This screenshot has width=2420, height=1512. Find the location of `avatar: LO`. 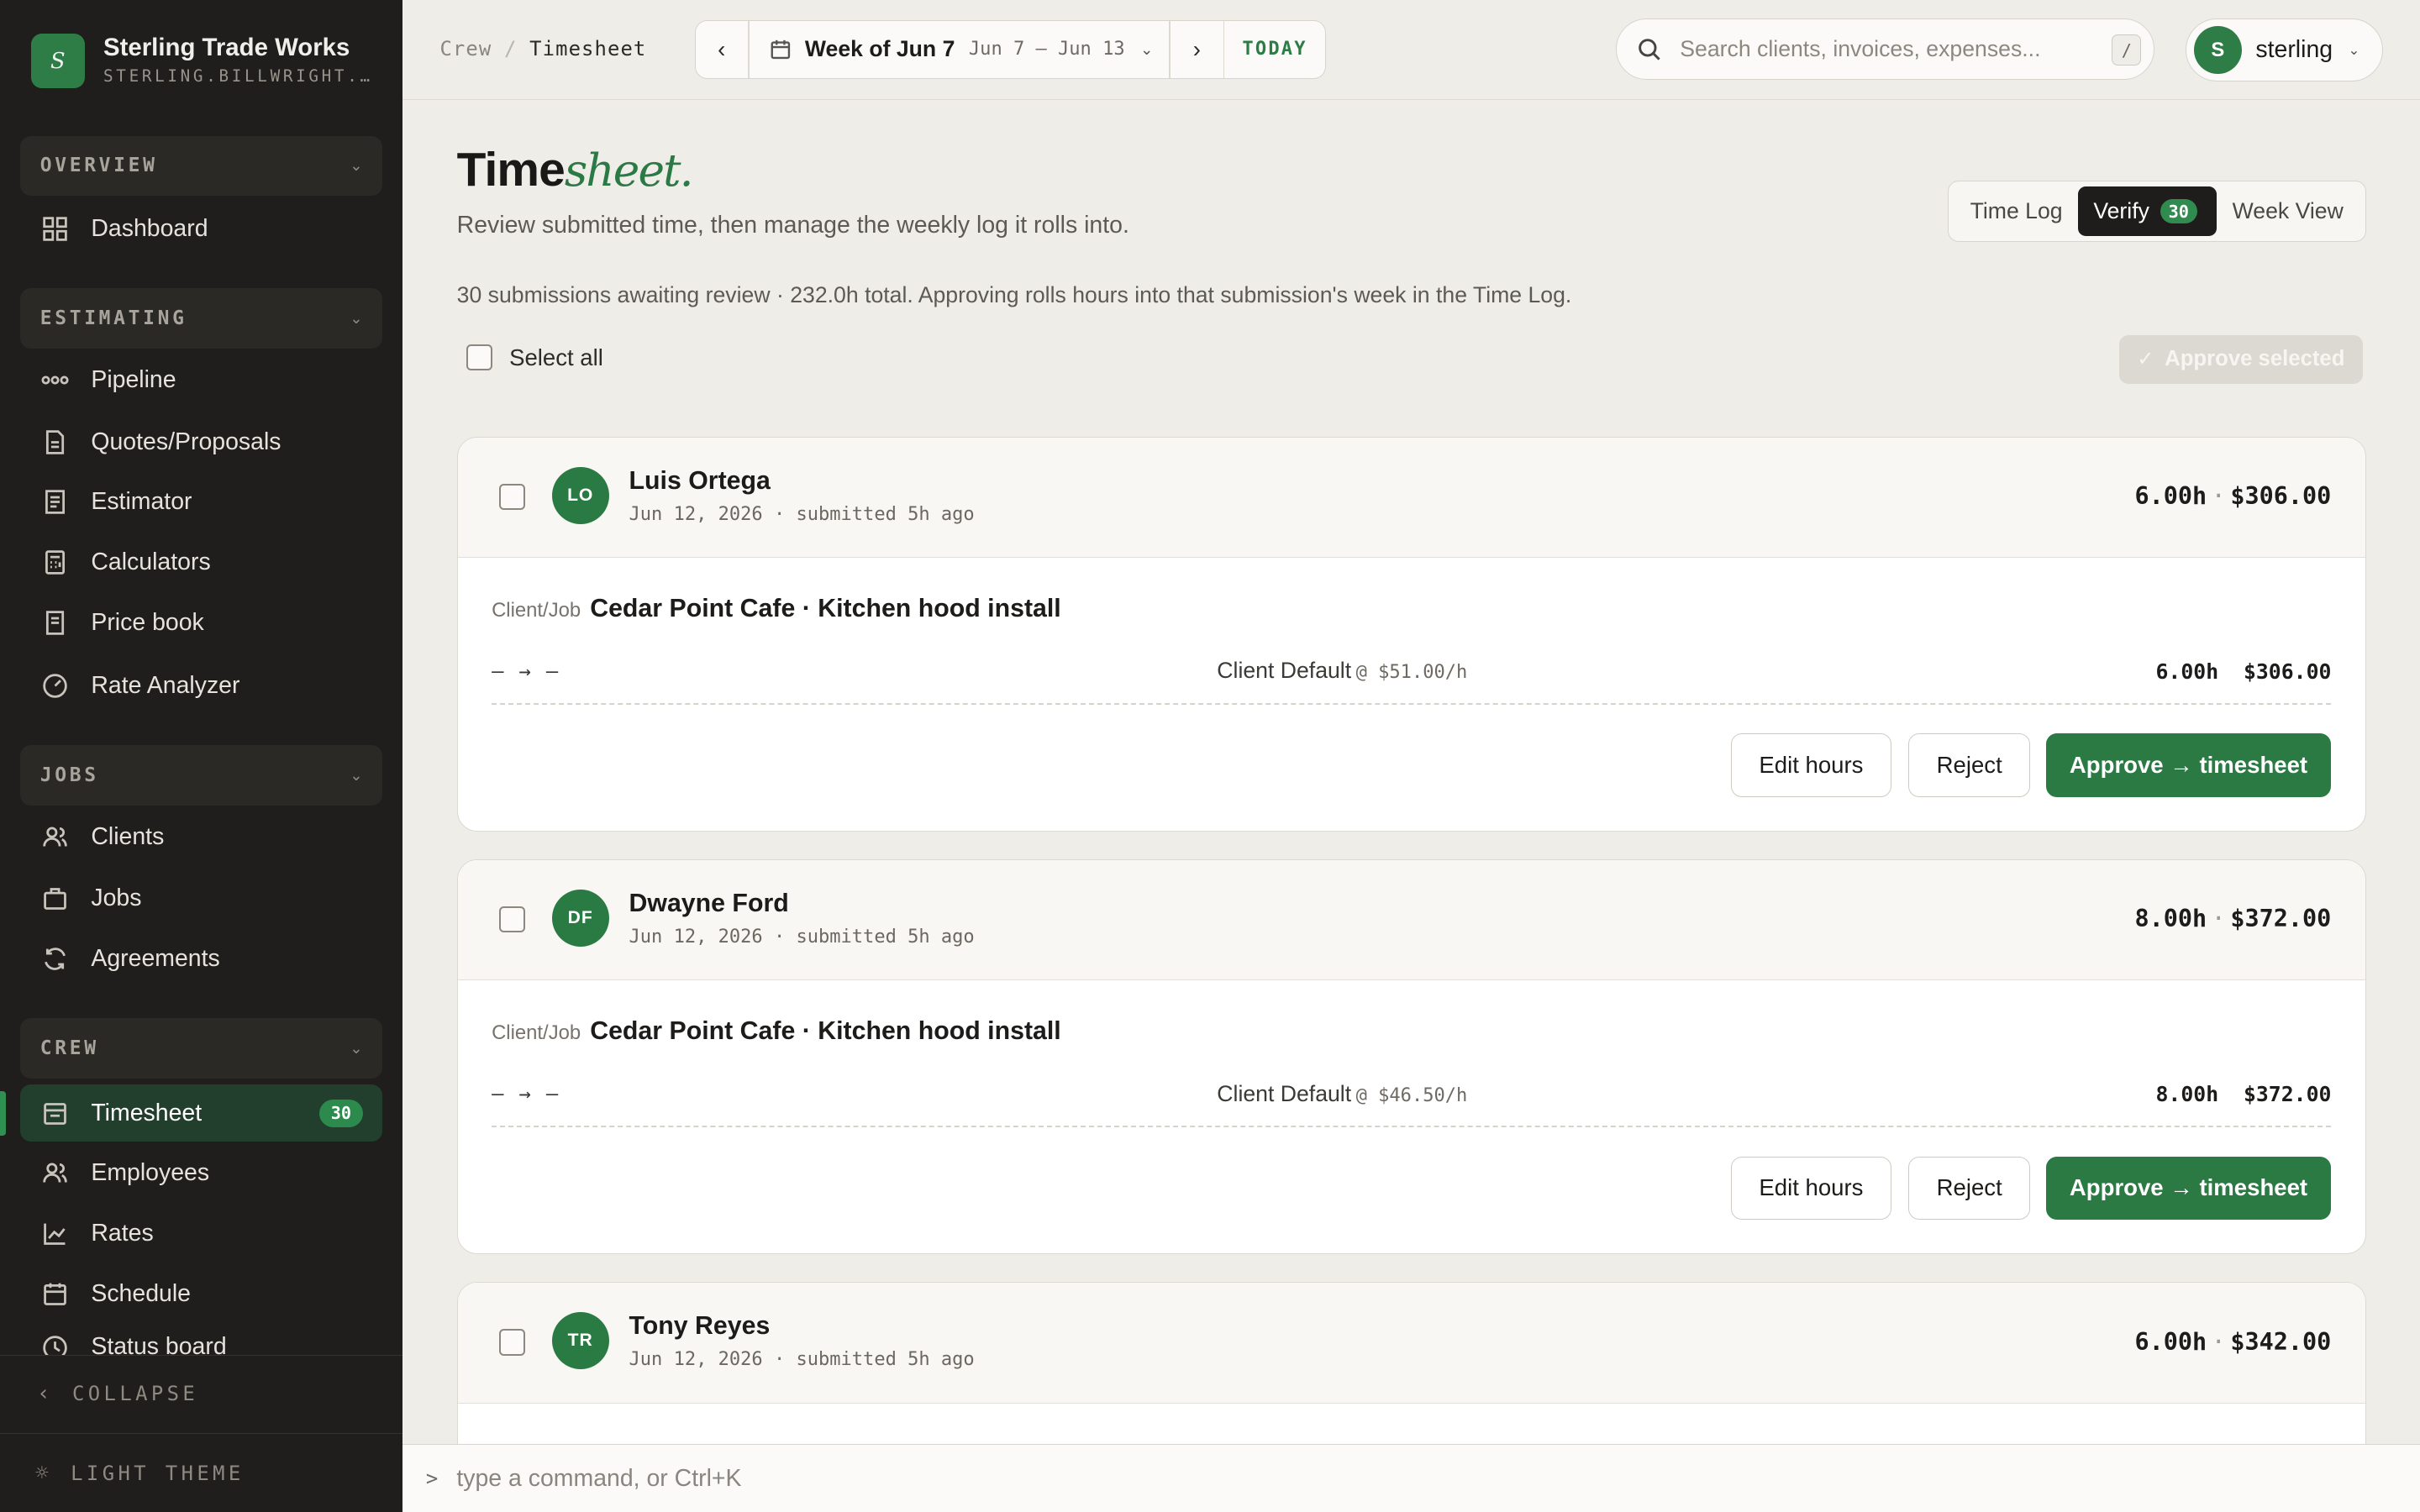

avatar: LO is located at coordinates (580, 495).